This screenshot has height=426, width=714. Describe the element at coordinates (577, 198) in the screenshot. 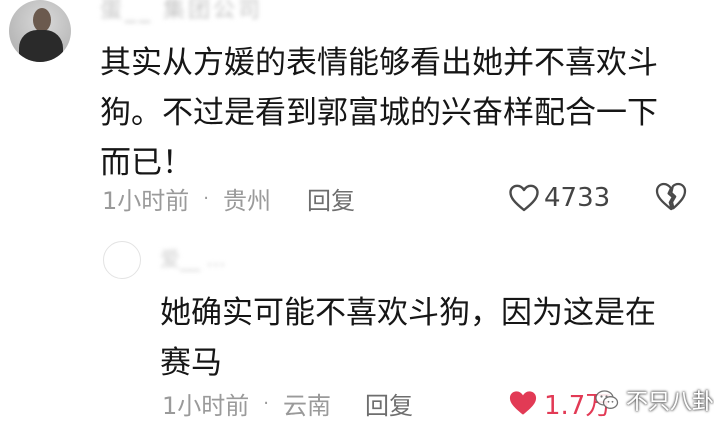

I see `like-count: 4733` at that location.